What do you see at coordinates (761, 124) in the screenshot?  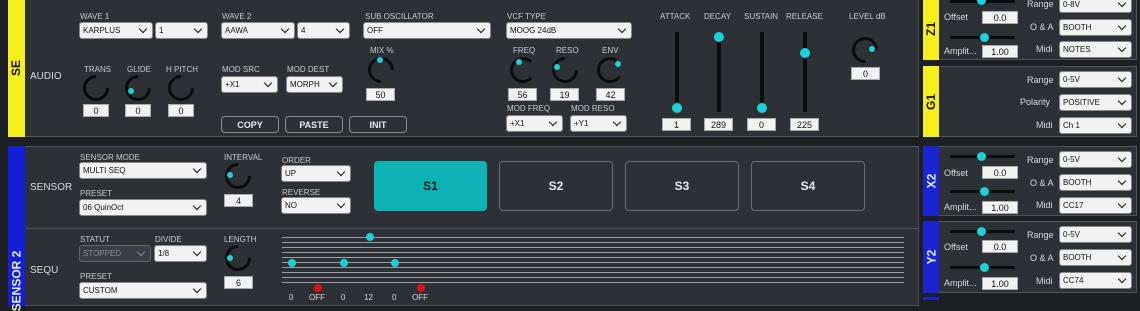 I see `sustain-value: 0` at bounding box center [761, 124].